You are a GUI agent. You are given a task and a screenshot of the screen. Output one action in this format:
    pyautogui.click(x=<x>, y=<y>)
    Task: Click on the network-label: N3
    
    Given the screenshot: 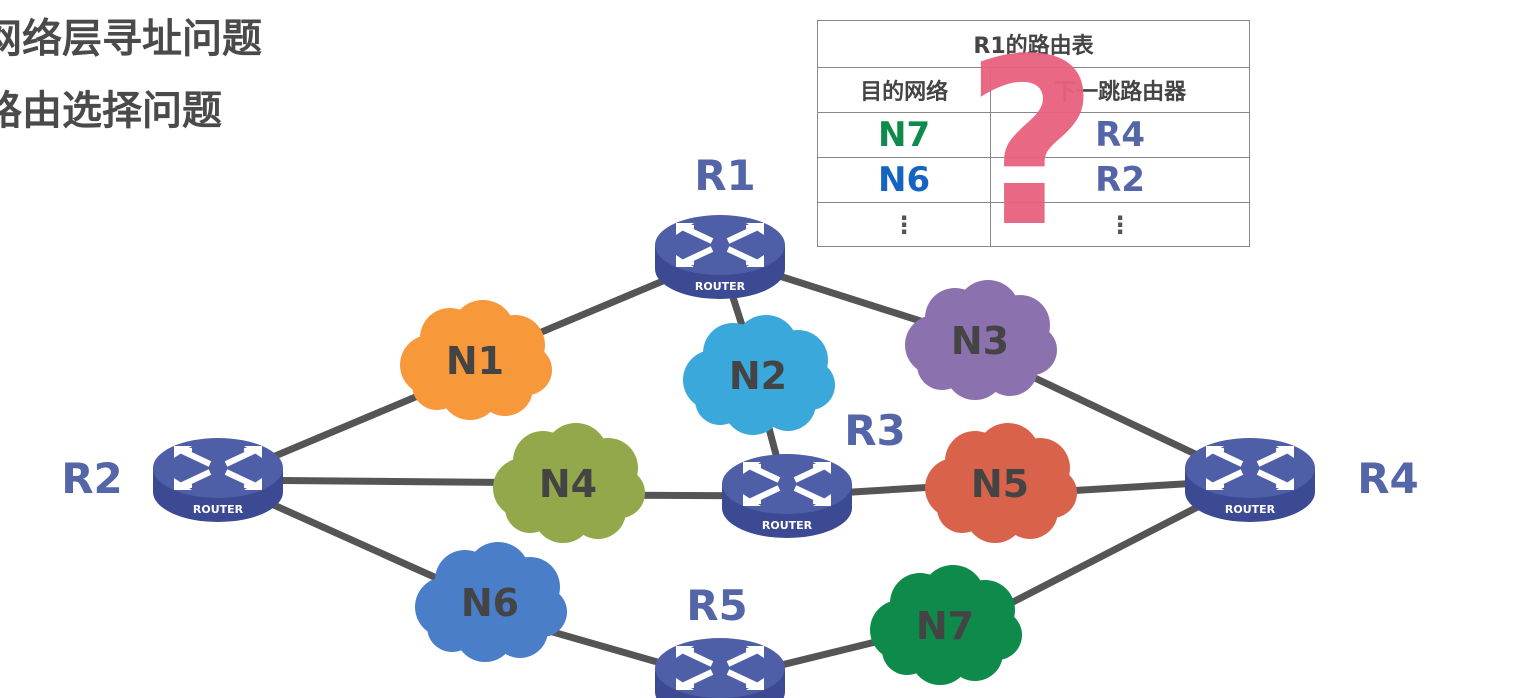 What is the action you would take?
    pyautogui.click(x=980, y=341)
    